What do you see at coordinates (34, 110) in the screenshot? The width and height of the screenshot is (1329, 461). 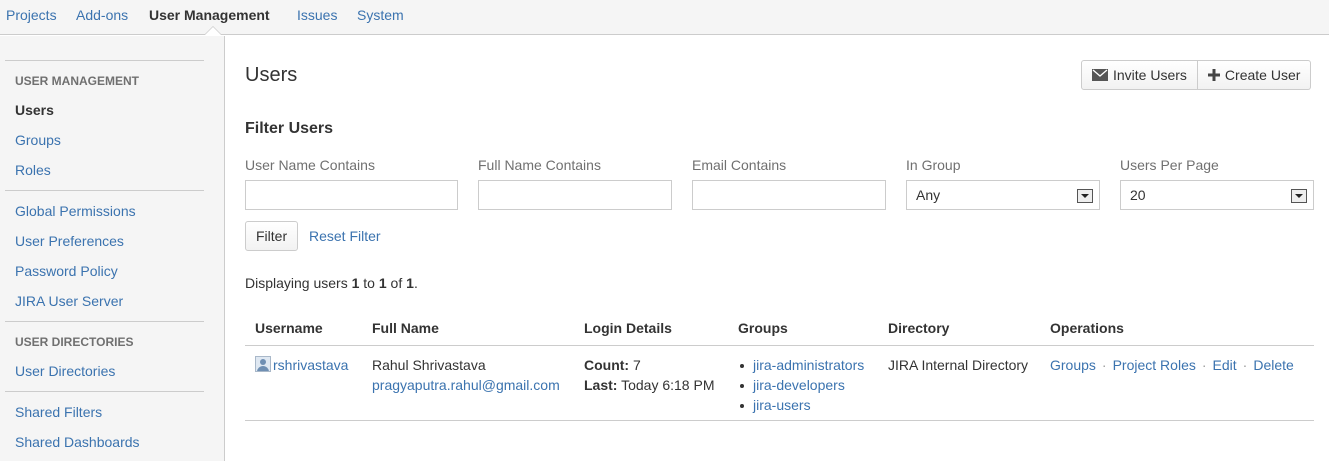 I see `sidebar-item-users: Users` at bounding box center [34, 110].